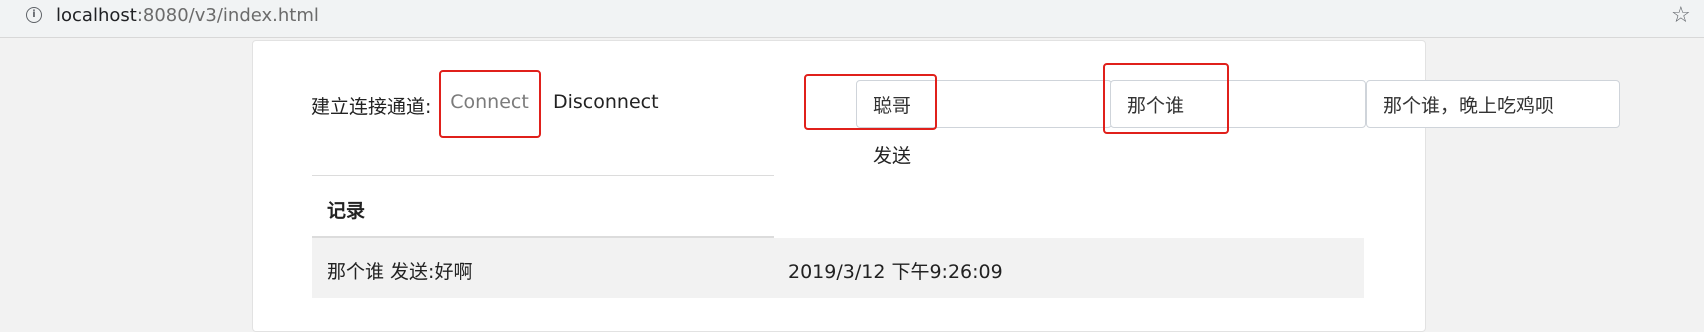 The image size is (1704, 332). I want to click on name-input, so click(984, 104).